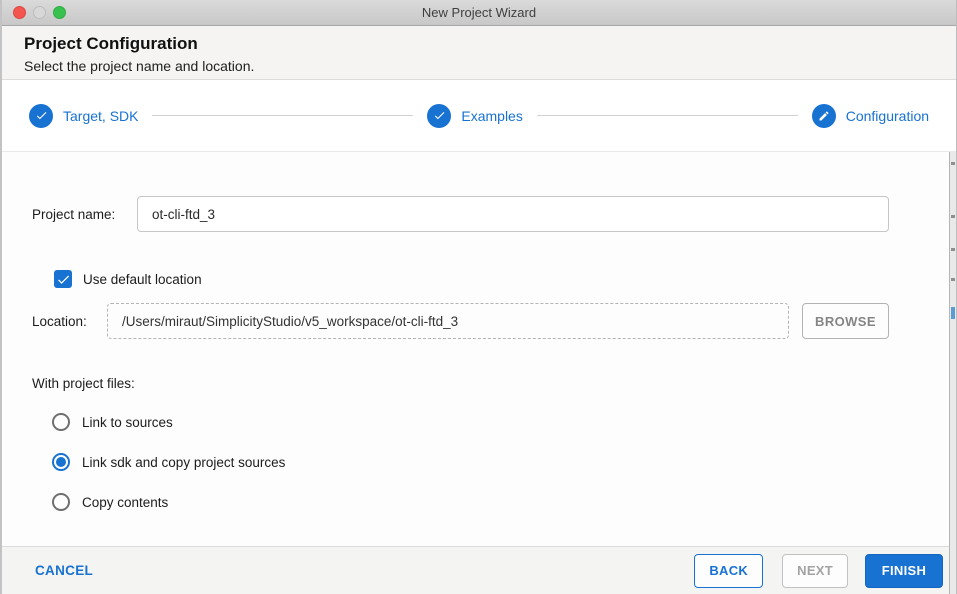 The height and width of the screenshot is (594, 957). Describe the element at coordinates (823, 115) in the screenshot. I see `pencil-icon` at that location.